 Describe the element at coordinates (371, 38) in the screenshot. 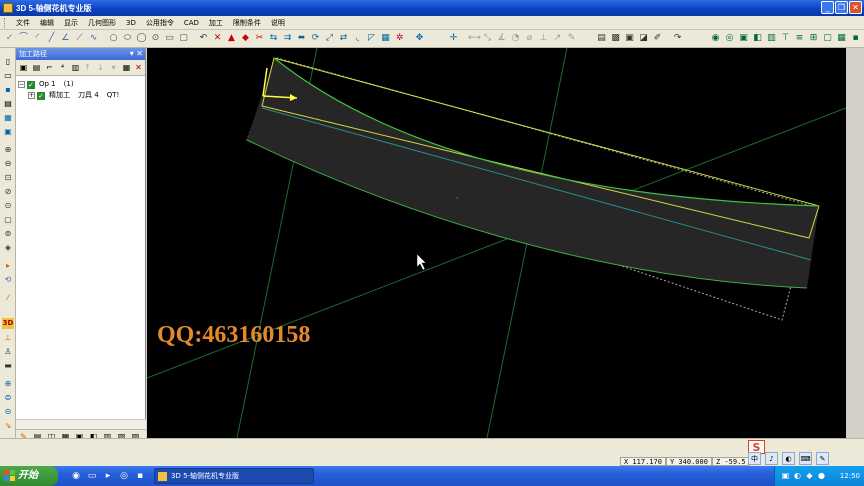

I see `chamfer-icon: ◸` at that location.